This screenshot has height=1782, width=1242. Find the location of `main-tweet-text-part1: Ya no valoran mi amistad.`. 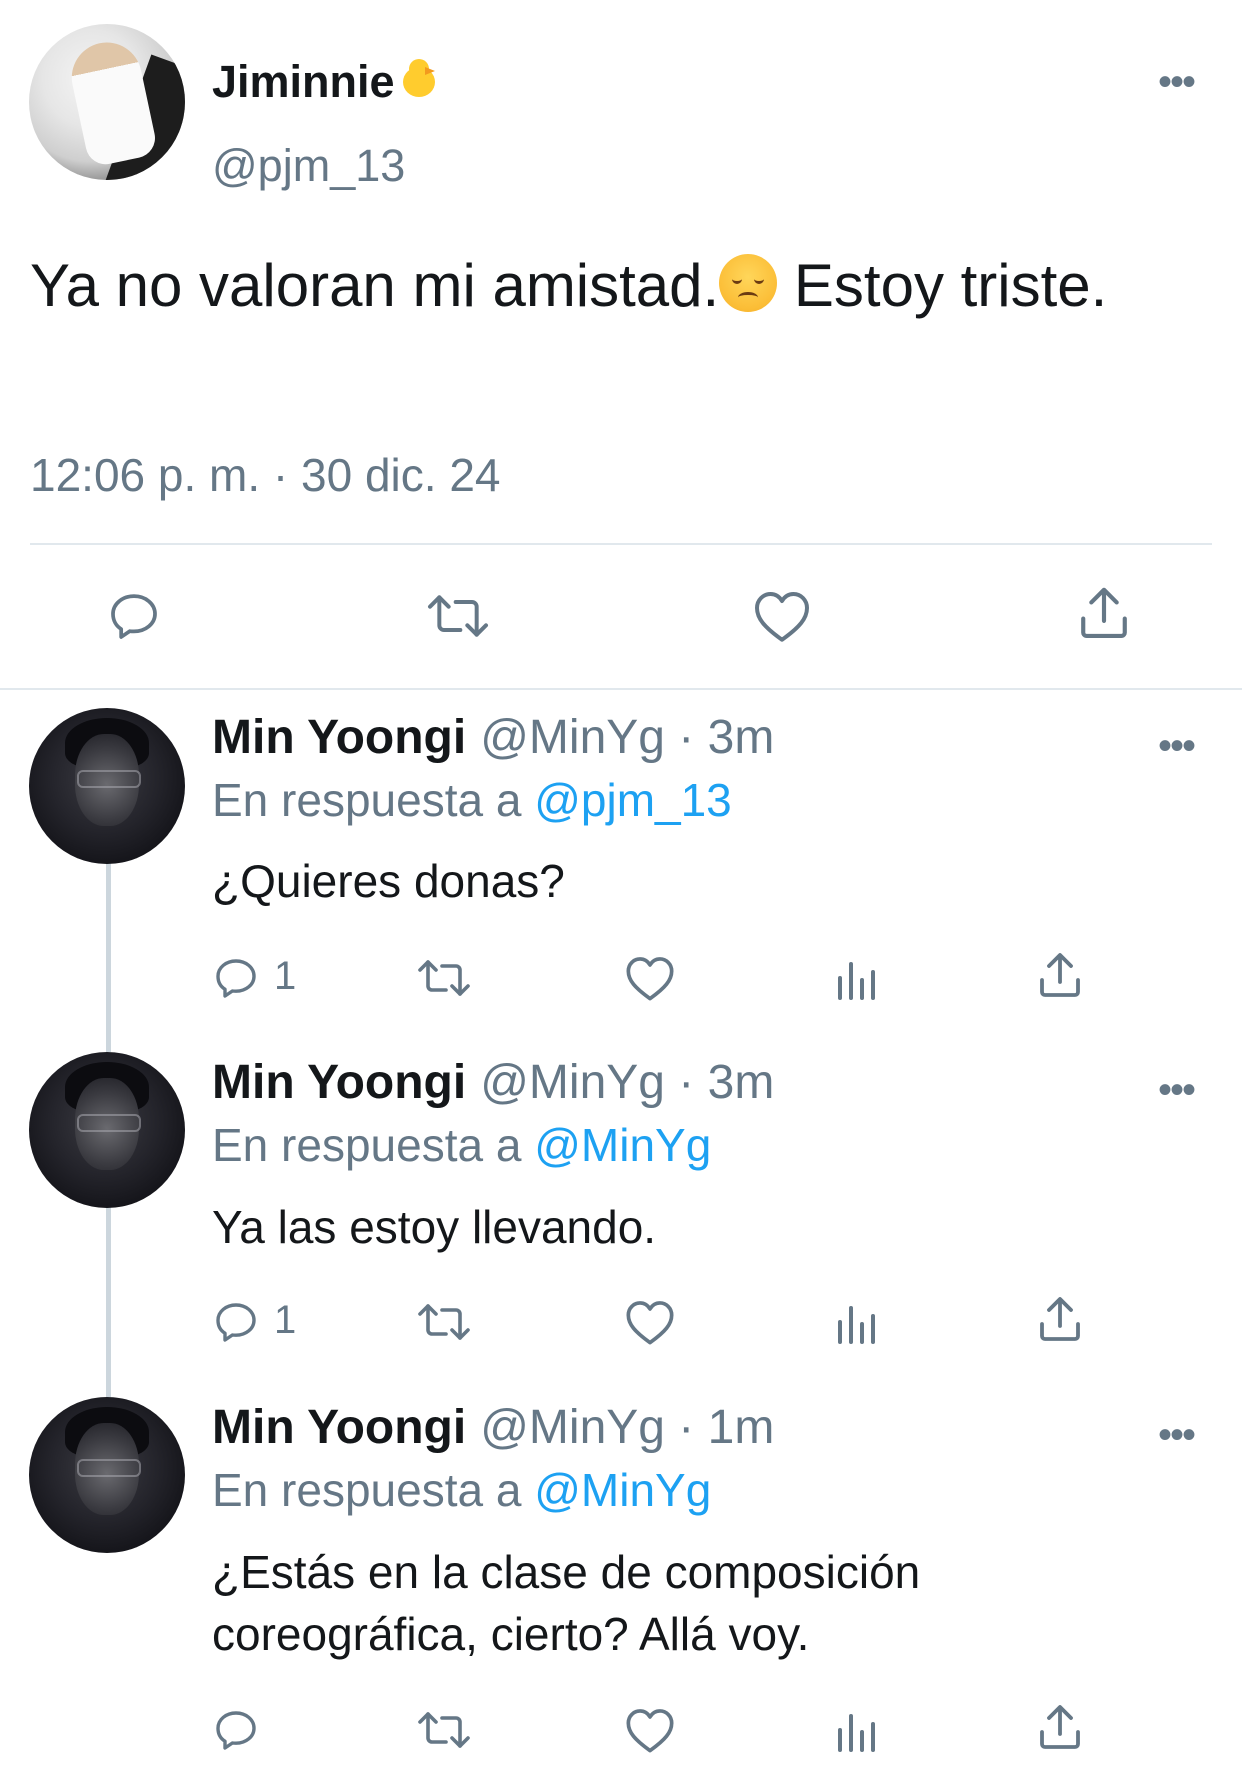

main-tweet-text-part1: Ya no valoran mi amistad. is located at coordinates (375, 285).